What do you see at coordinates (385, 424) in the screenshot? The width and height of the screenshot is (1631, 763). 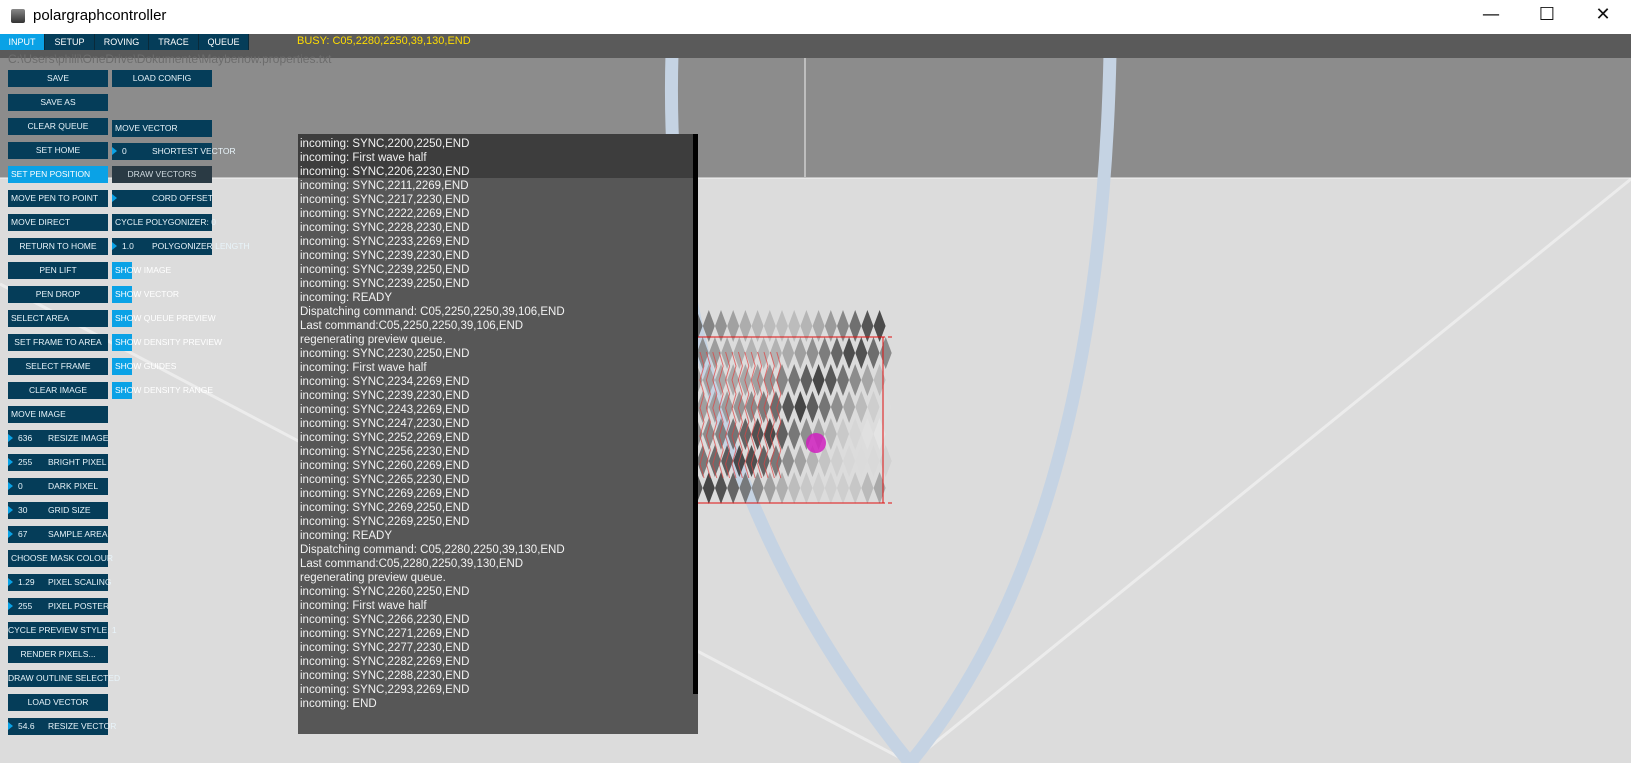 I see `console-line: incoming: SYNC,2247,2230,END` at bounding box center [385, 424].